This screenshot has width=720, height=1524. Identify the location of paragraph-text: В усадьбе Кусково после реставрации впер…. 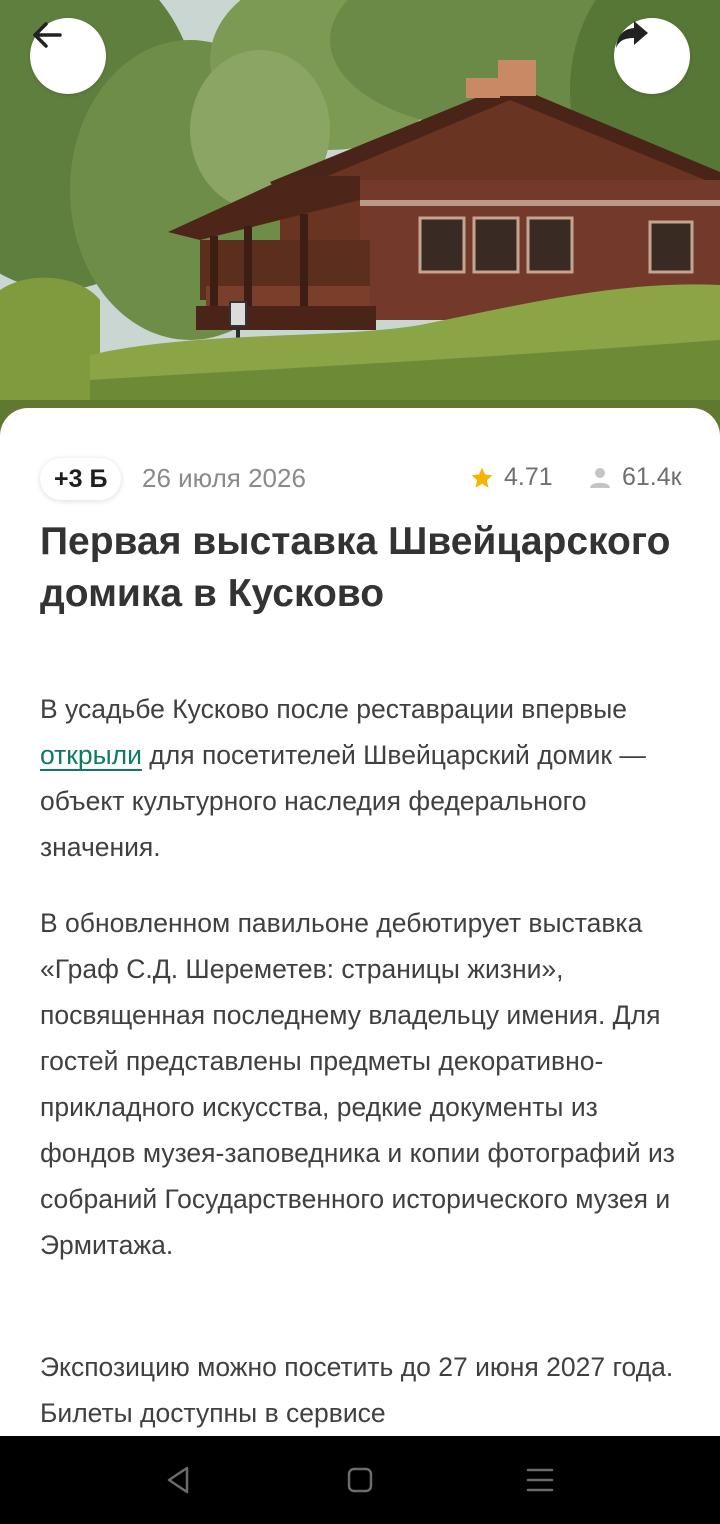
(334, 709).